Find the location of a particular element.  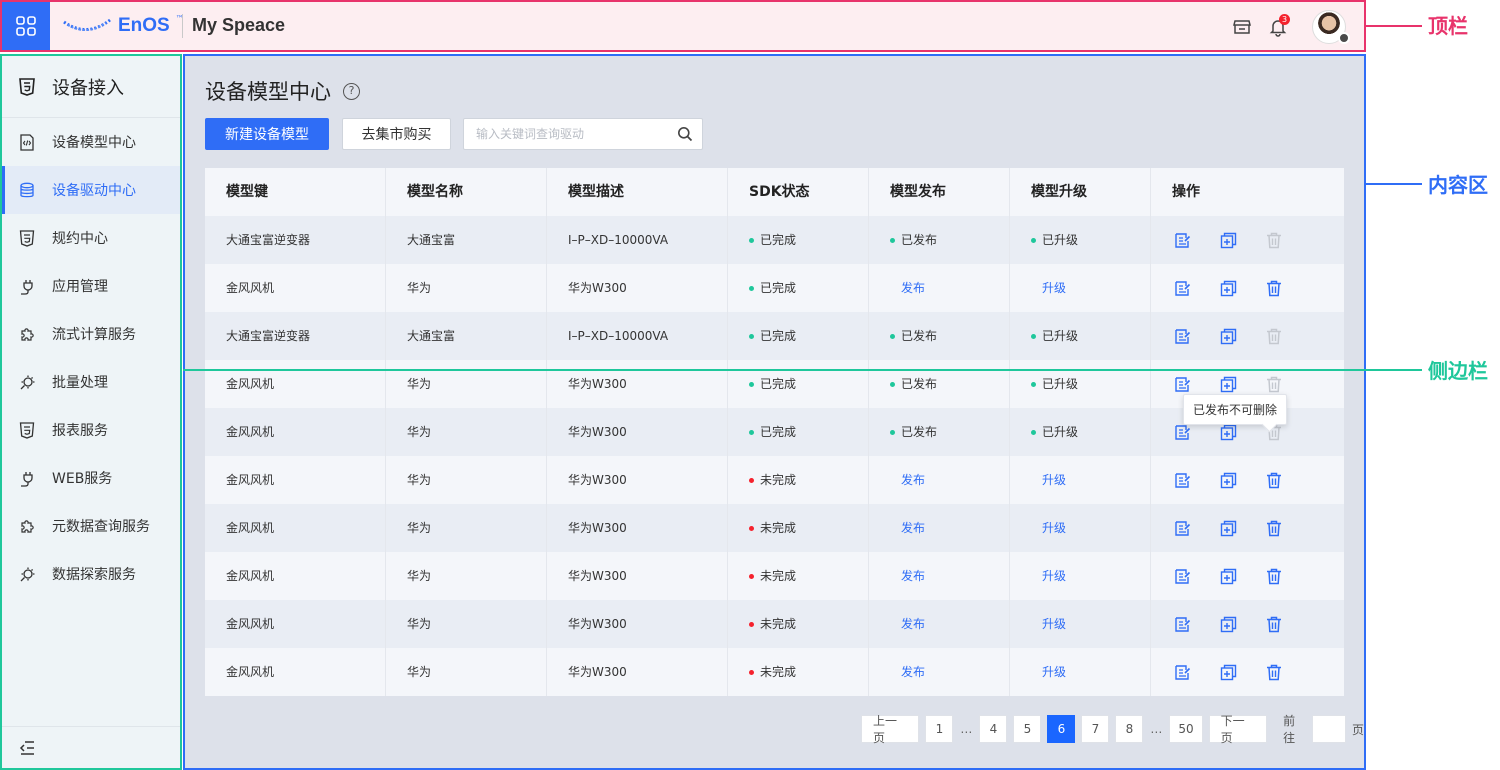

cell-sdk-status: 未完成 is located at coordinates (798, 672).